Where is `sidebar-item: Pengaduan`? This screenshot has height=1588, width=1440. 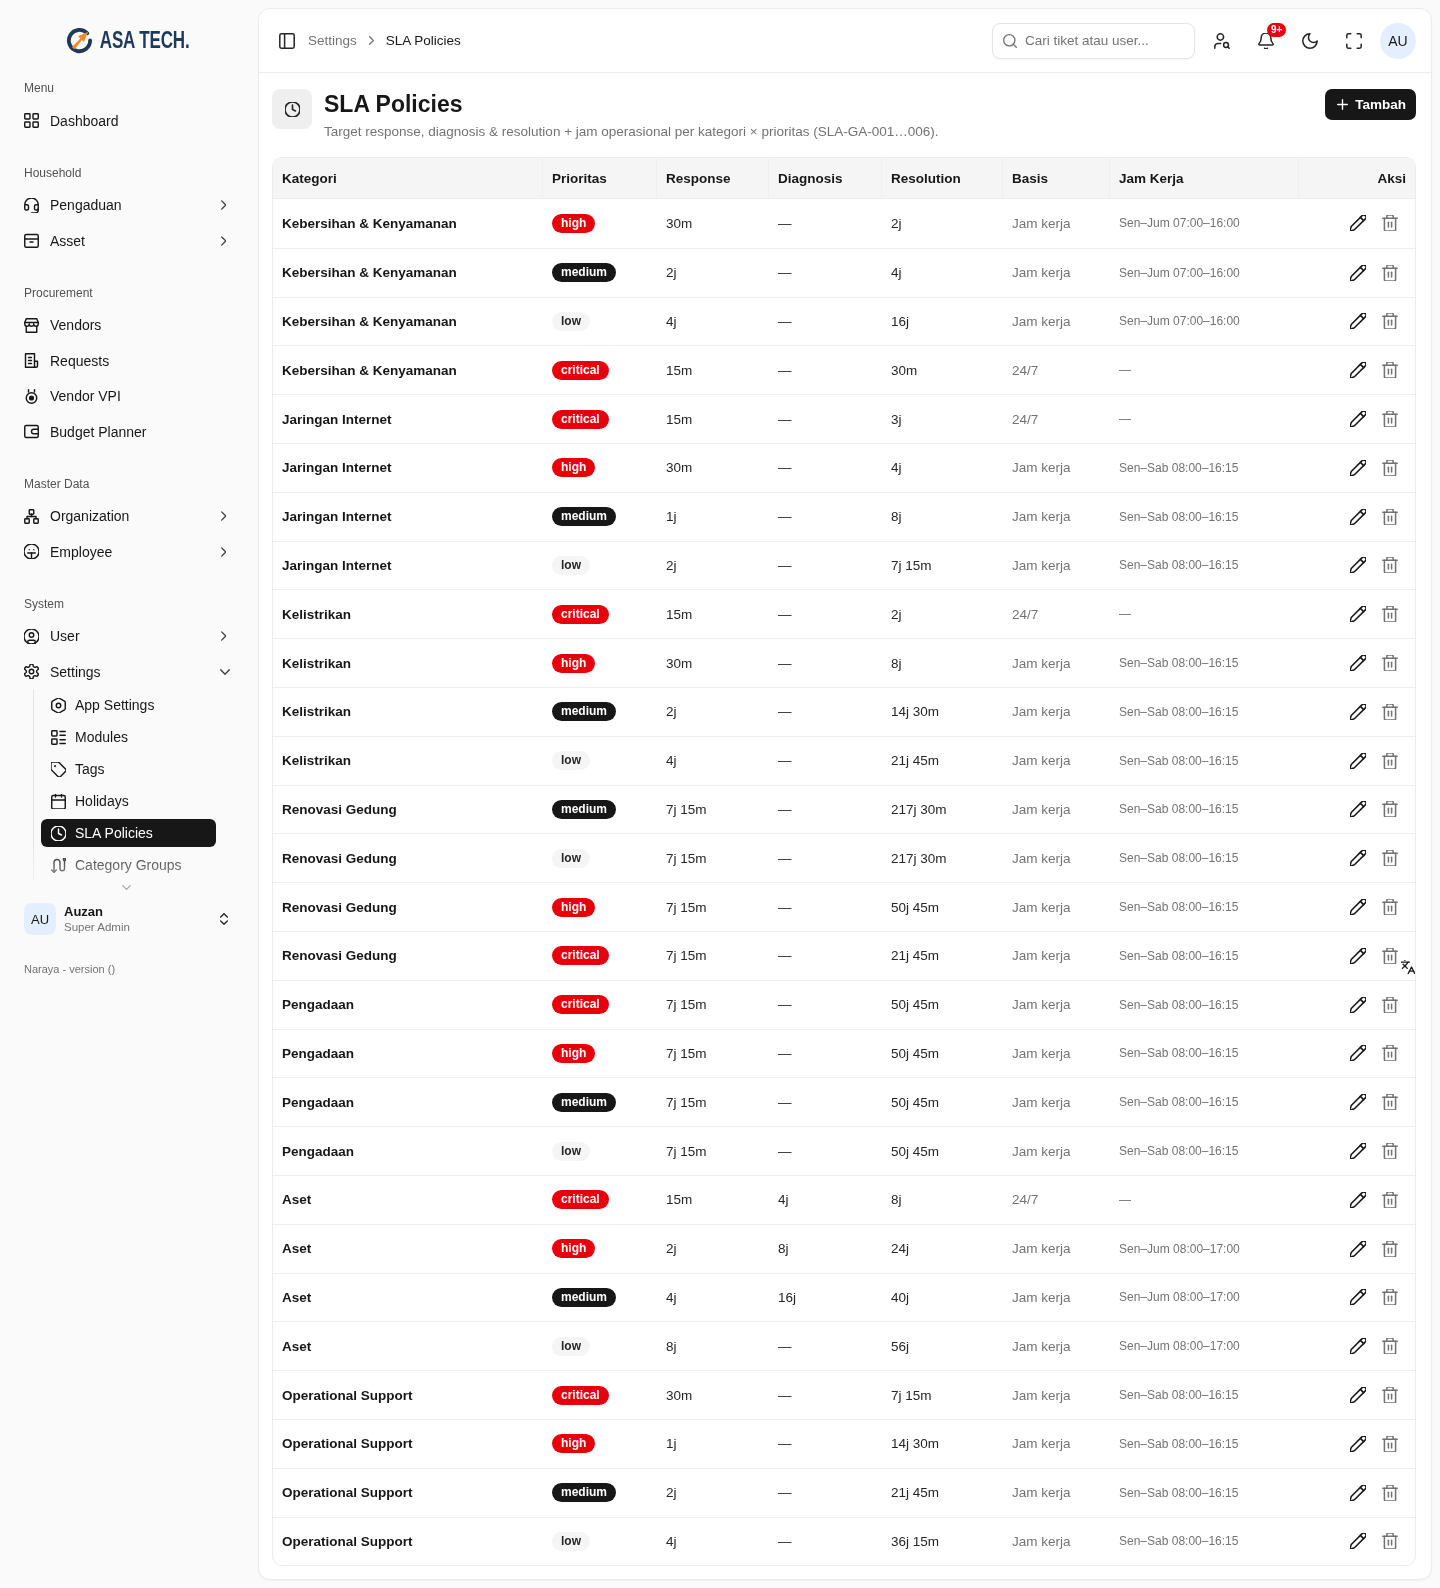 sidebar-item: Pengaduan is located at coordinates (128, 205).